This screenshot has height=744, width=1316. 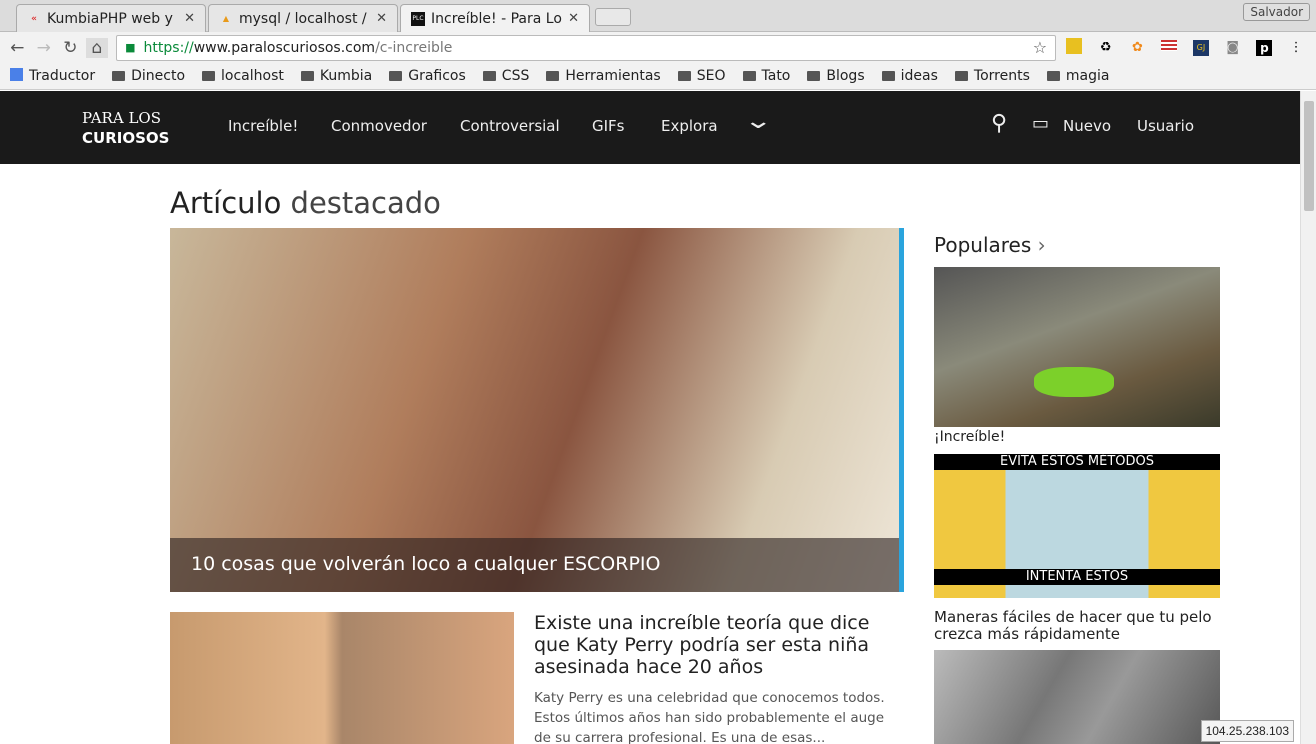 I want to click on nav-increible: Increíble!, so click(x=263, y=126).